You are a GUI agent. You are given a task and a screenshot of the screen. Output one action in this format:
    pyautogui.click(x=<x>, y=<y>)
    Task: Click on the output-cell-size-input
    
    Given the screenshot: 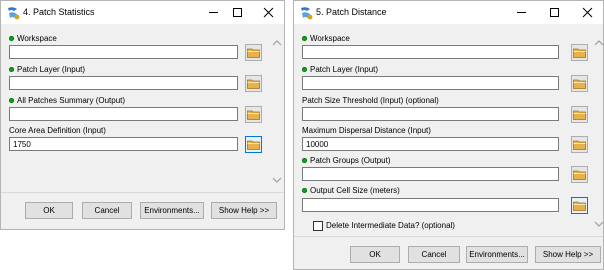 What is the action you would take?
    pyautogui.click(x=430, y=205)
    